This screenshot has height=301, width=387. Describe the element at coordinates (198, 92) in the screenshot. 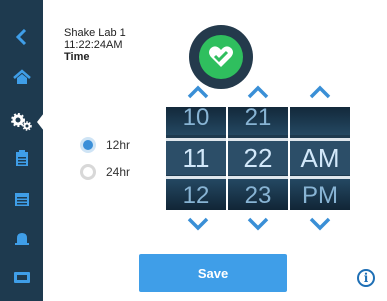

I see `hour-up-arrow-icon` at that location.